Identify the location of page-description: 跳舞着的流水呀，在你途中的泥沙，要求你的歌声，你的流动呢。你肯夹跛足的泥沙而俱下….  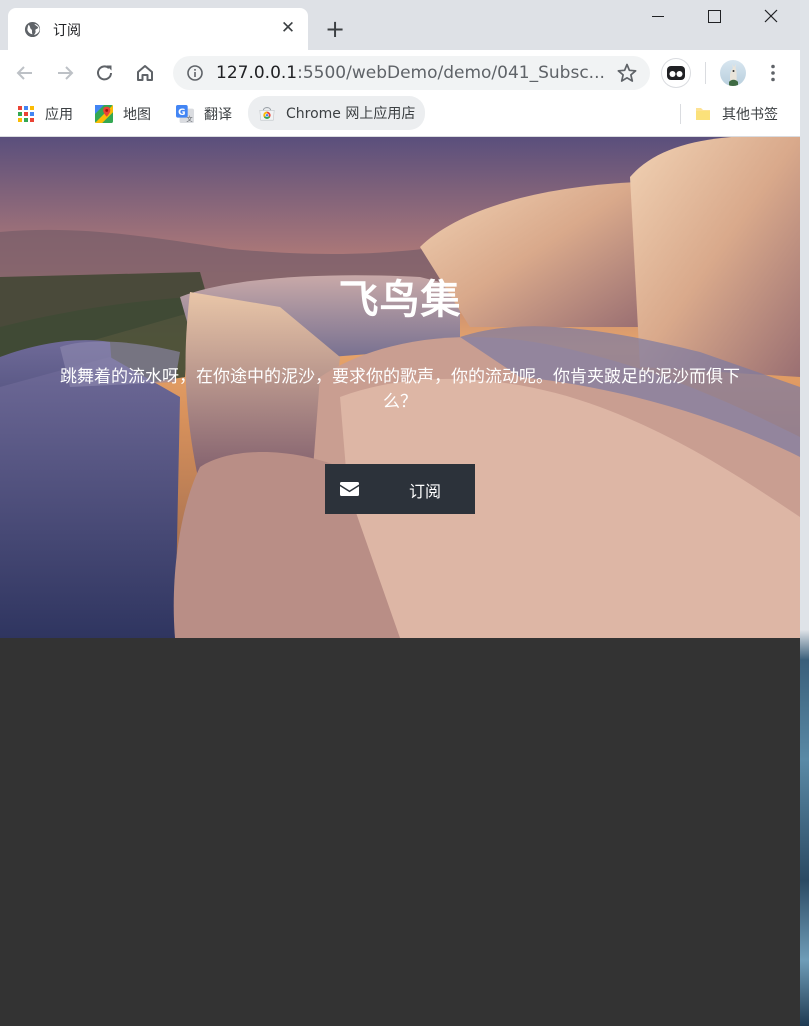
(400, 389).